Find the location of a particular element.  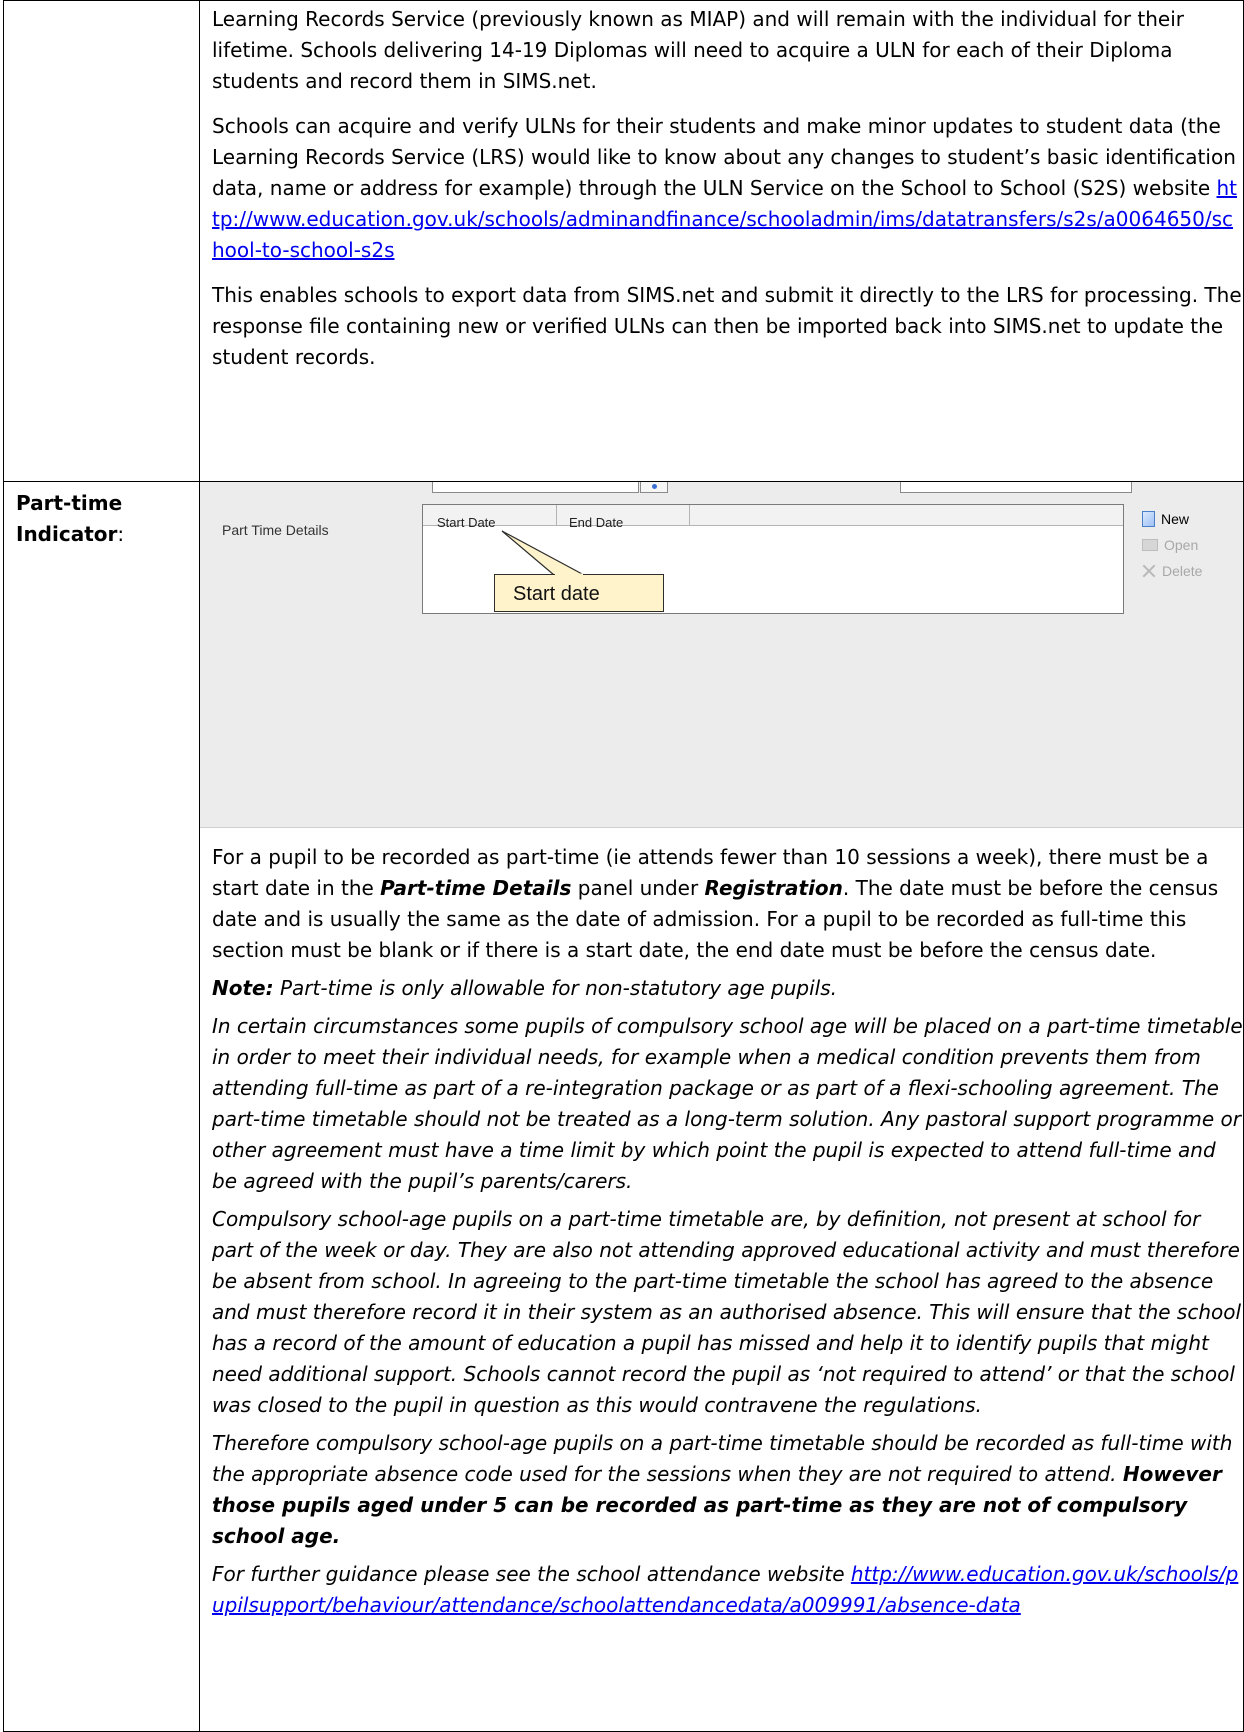

start-date-callout: Start date is located at coordinates (579, 593).